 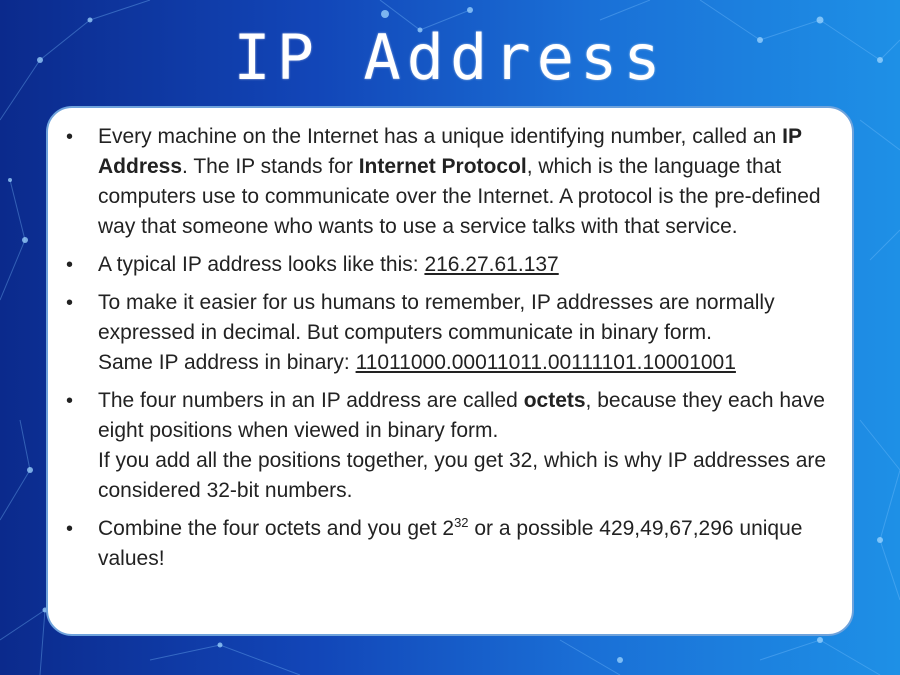 I want to click on bullet-text: Combine the four octets and you get 2, so click(x=276, y=528).